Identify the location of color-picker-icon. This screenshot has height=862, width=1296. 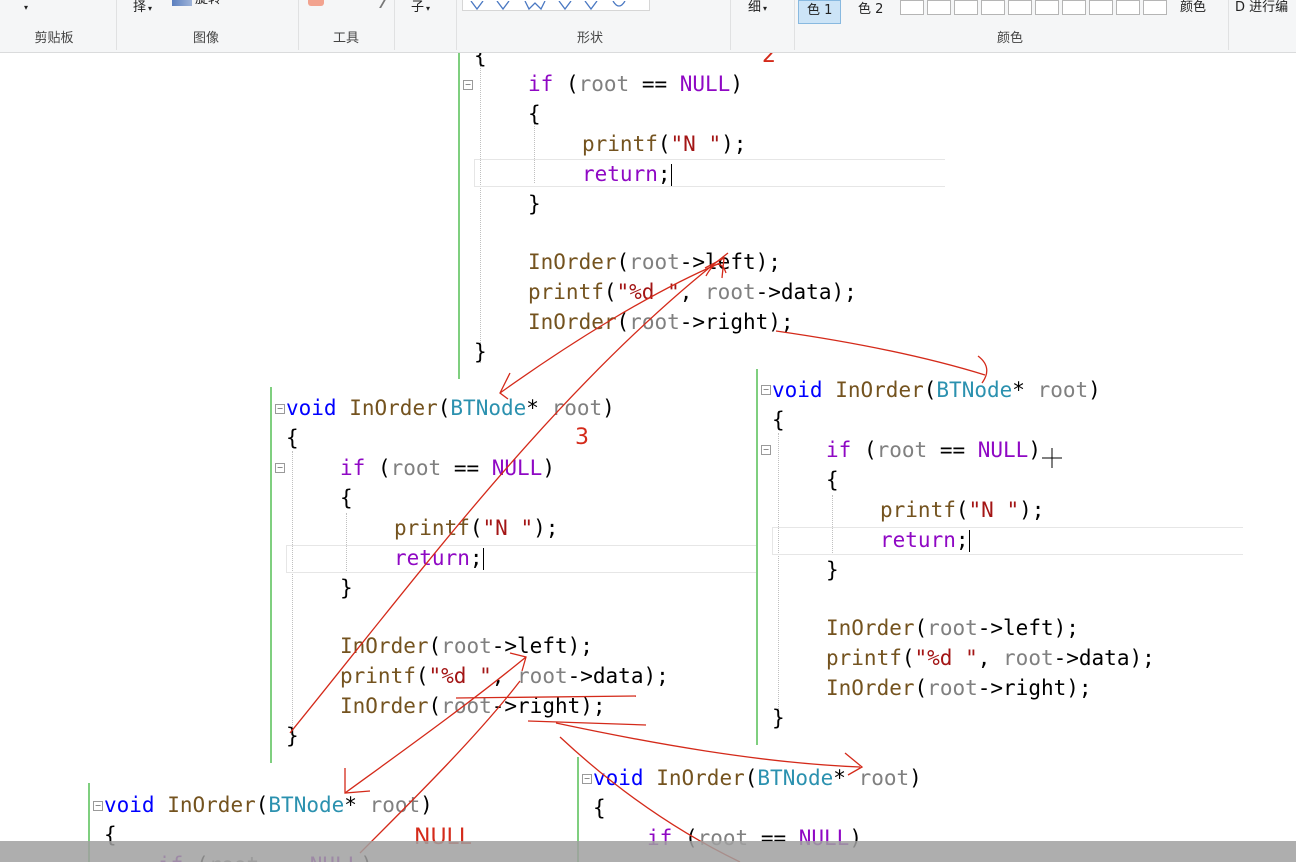
(376, 4).